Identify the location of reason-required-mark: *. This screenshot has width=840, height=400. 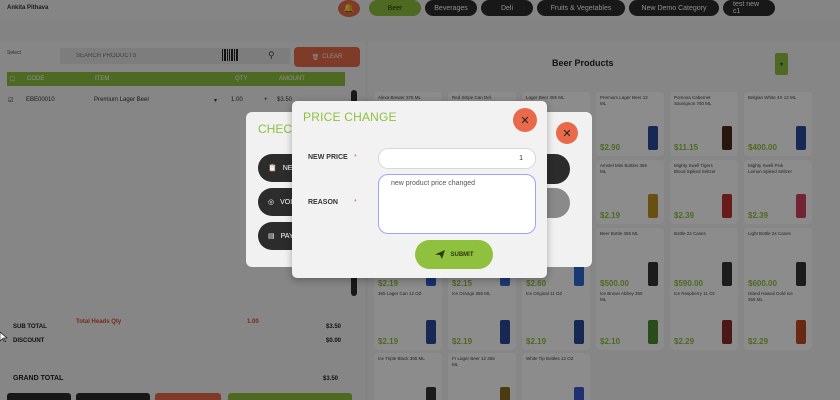
(355, 202).